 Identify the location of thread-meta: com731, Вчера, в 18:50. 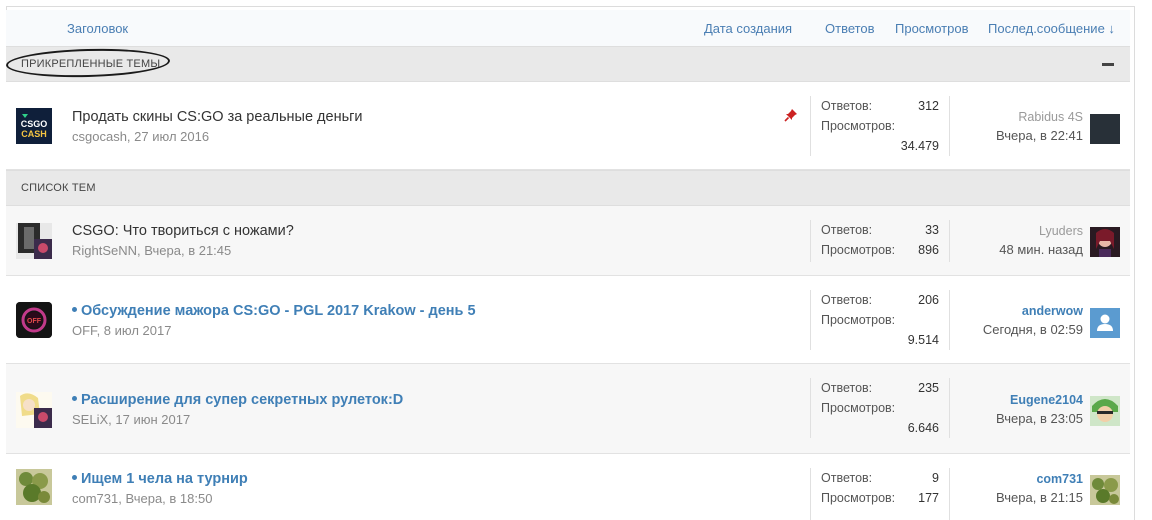
(142, 498).